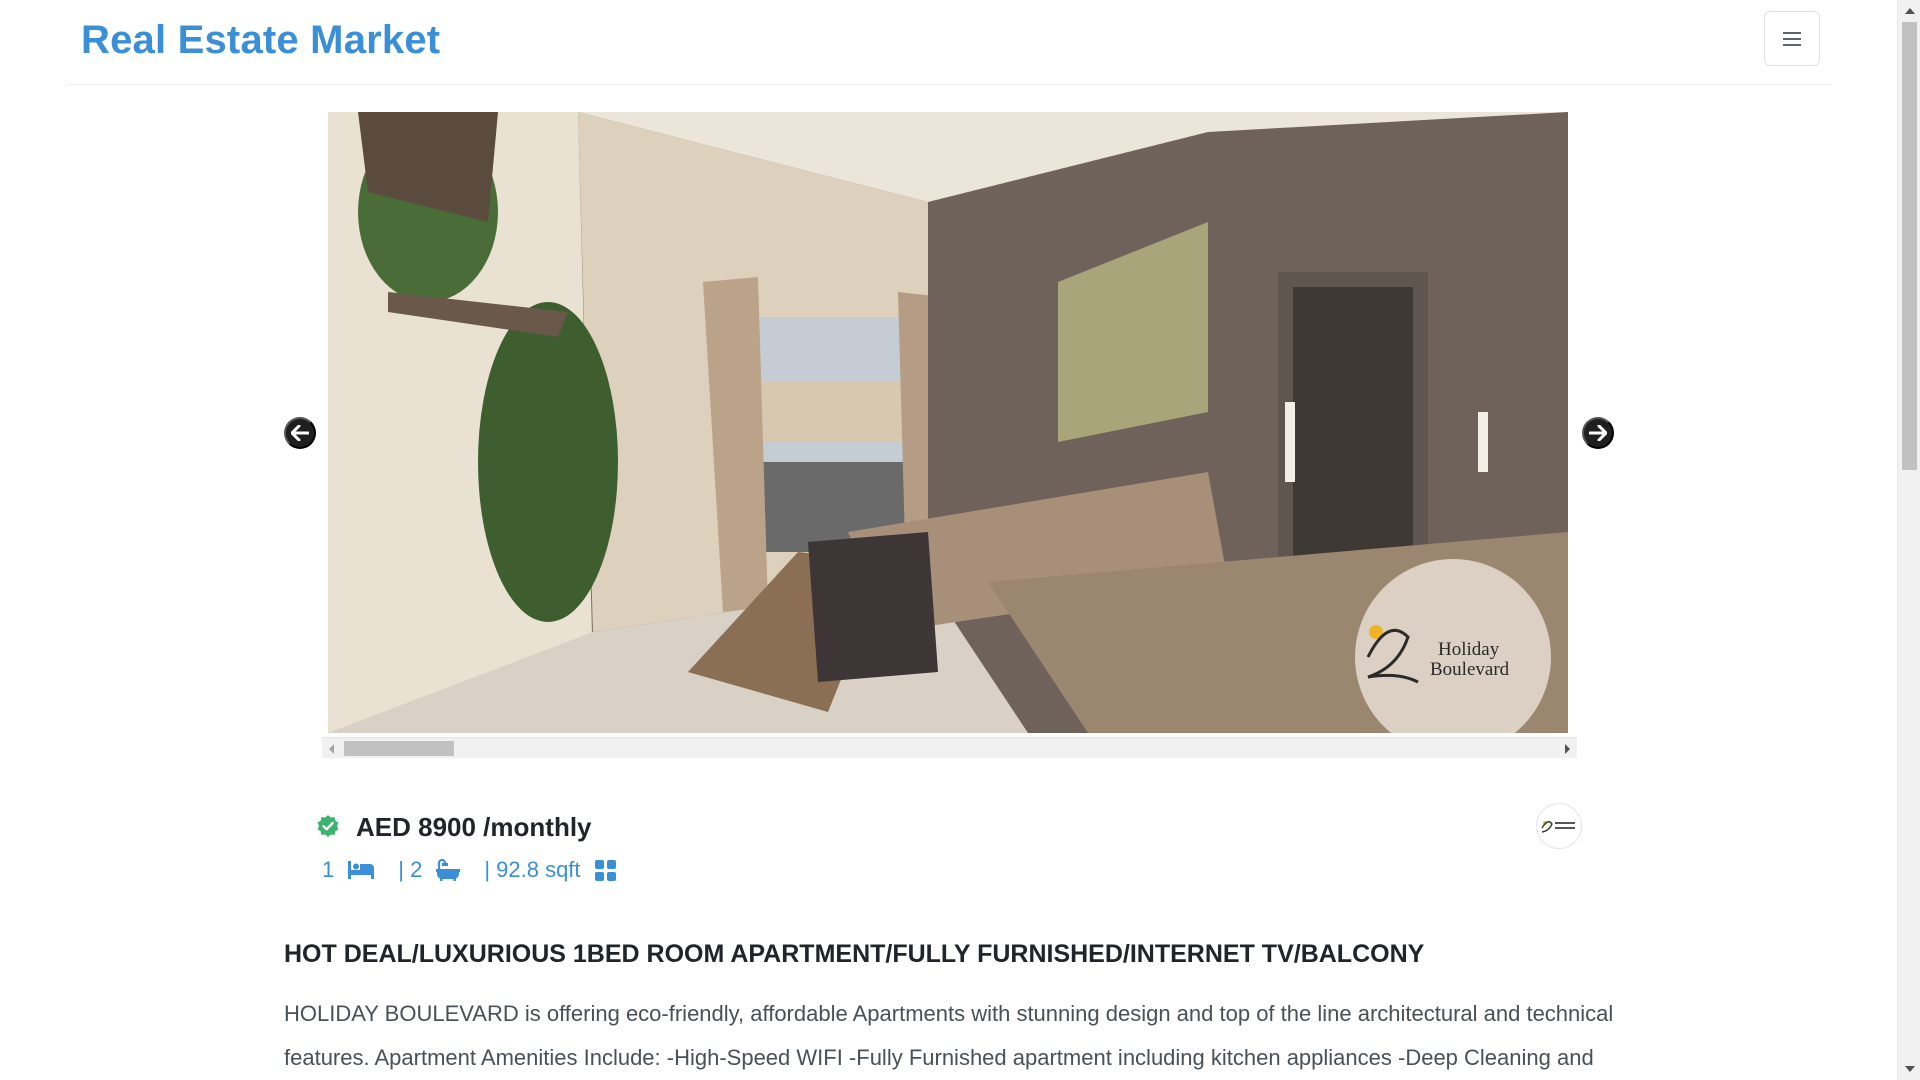  What do you see at coordinates (331, 749) in the screenshot?
I see `scroll-left-icon` at bounding box center [331, 749].